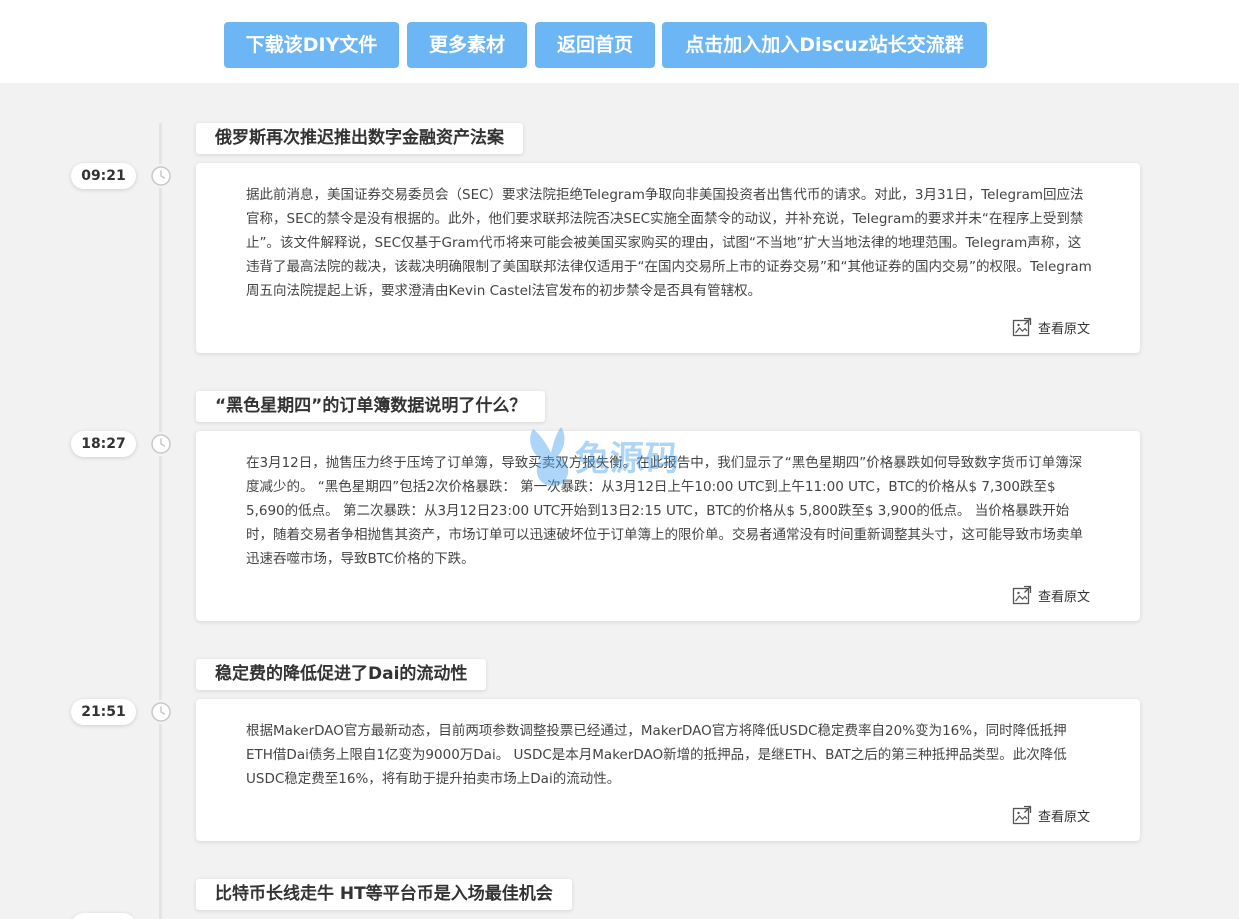 Image resolution: width=1239 pixels, height=919 pixels. Describe the element at coordinates (103, 712) in the screenshot. I see `time-badge: 21:51` at that location.